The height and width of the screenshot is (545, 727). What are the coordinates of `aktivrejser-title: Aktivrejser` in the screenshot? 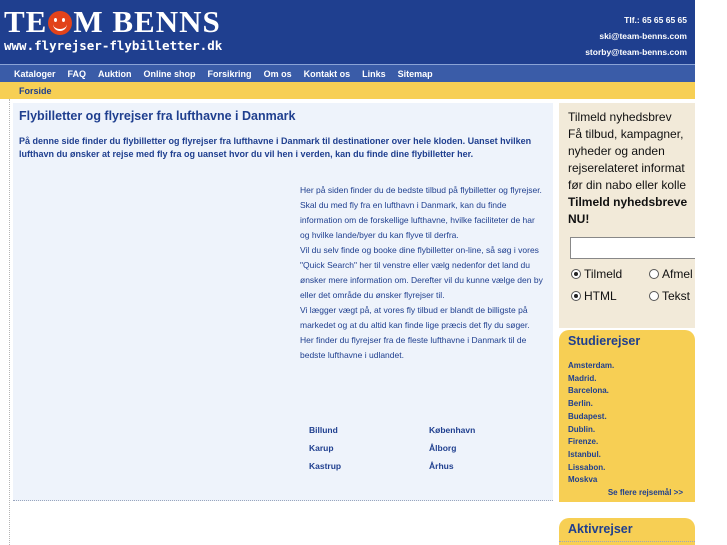 It's located at (600, 529).